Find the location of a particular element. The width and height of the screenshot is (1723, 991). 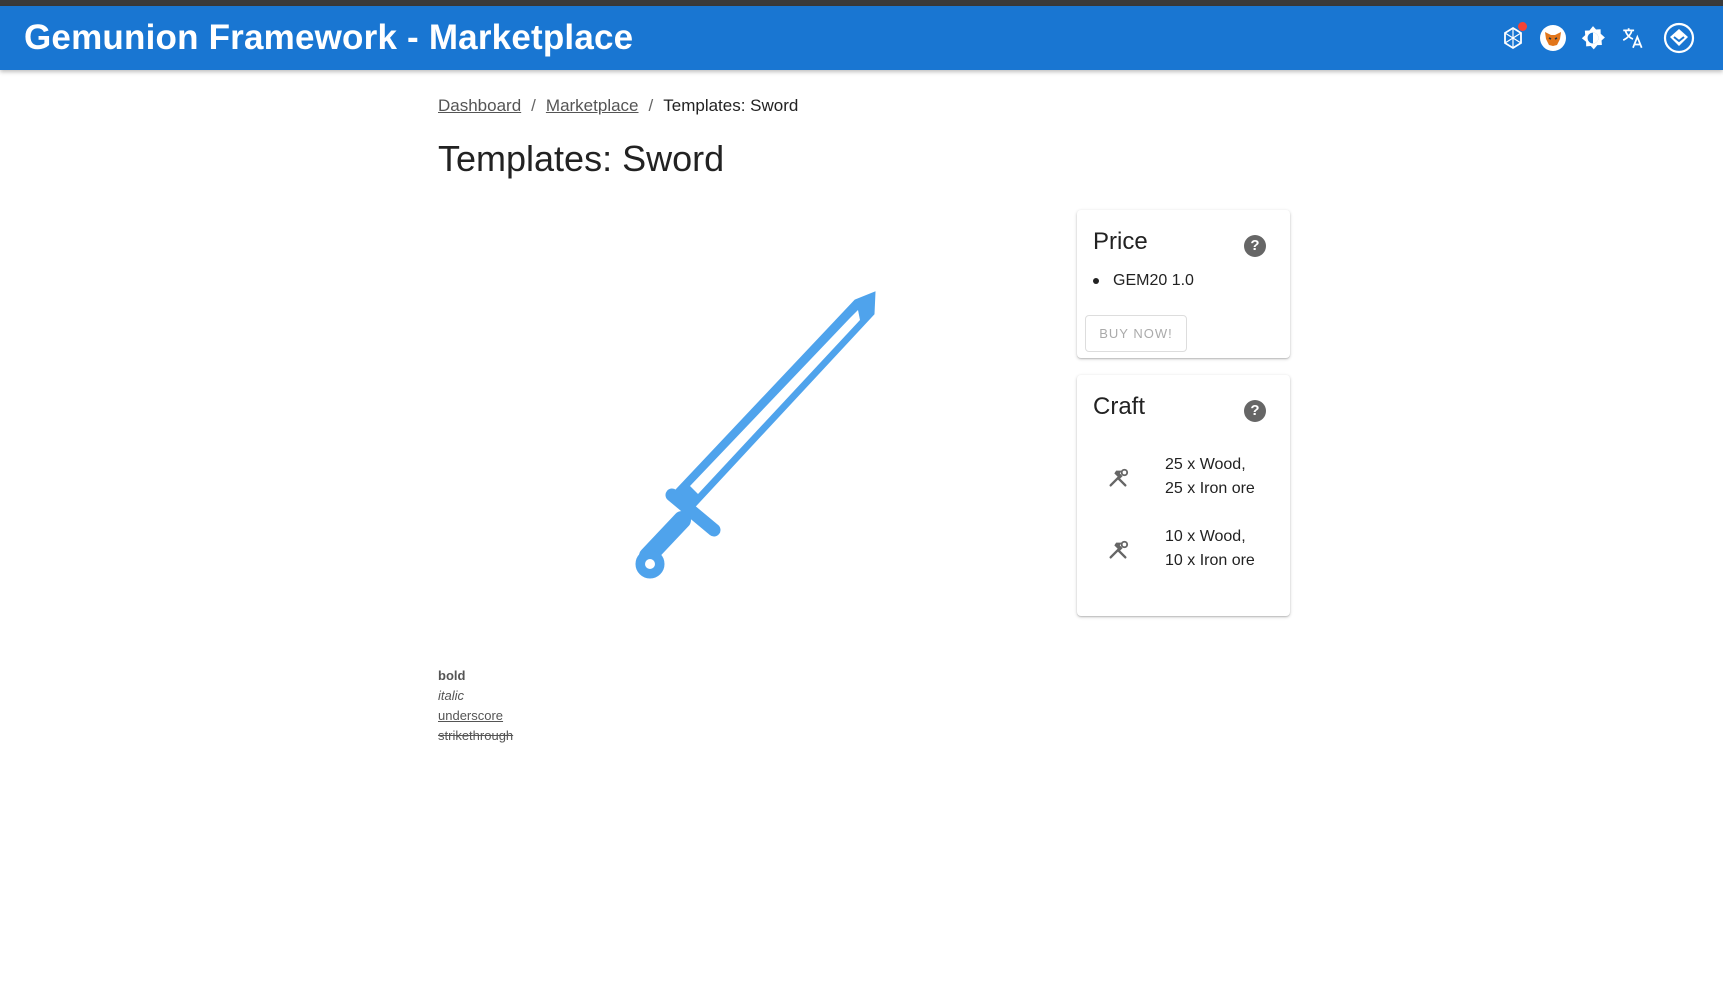

description-underscore: underscore is located at coordinates (471, 715).